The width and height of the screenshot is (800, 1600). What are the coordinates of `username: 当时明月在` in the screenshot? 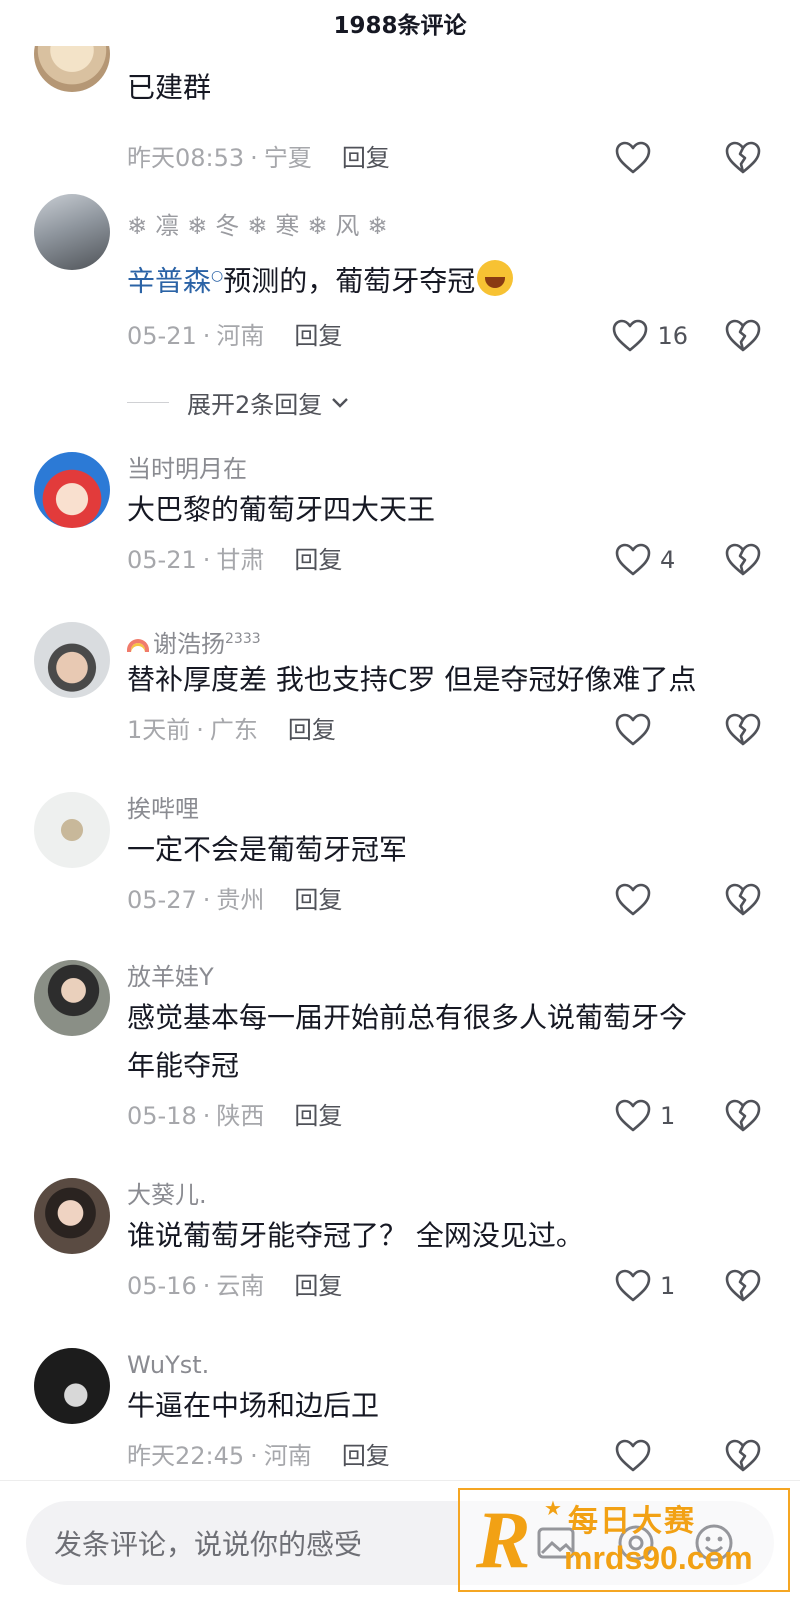 It's located at (443, 469).